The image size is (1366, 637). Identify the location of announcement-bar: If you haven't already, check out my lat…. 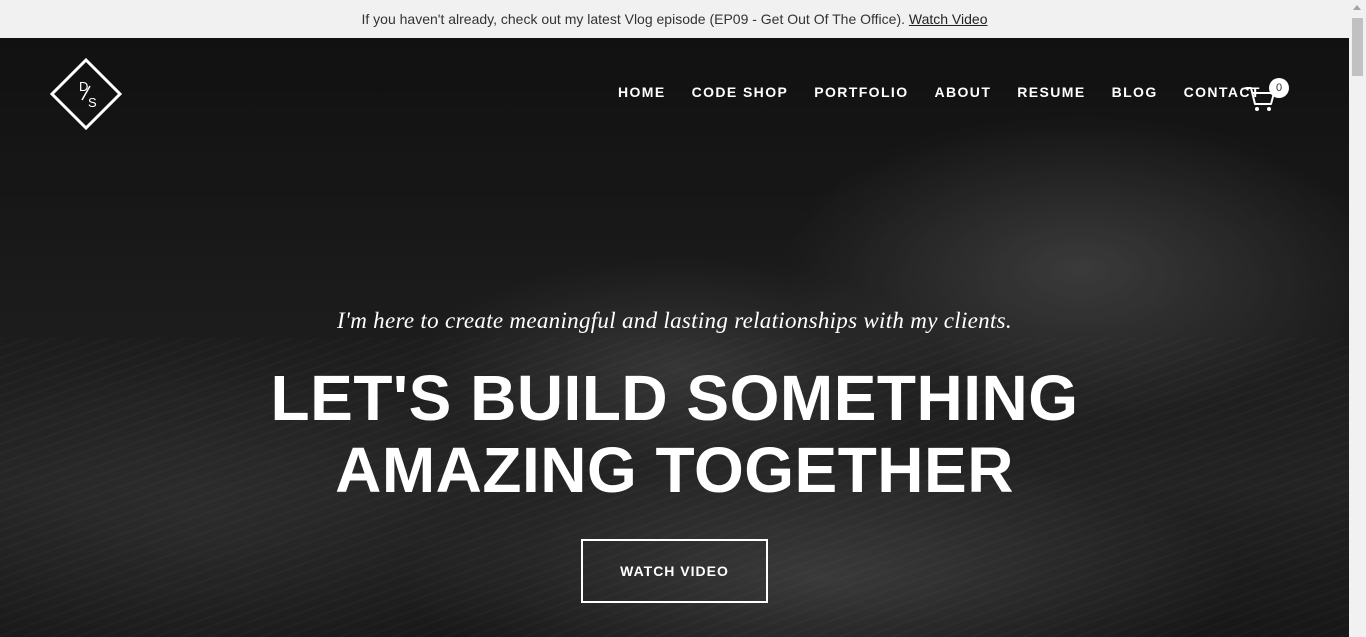
(674, 19).